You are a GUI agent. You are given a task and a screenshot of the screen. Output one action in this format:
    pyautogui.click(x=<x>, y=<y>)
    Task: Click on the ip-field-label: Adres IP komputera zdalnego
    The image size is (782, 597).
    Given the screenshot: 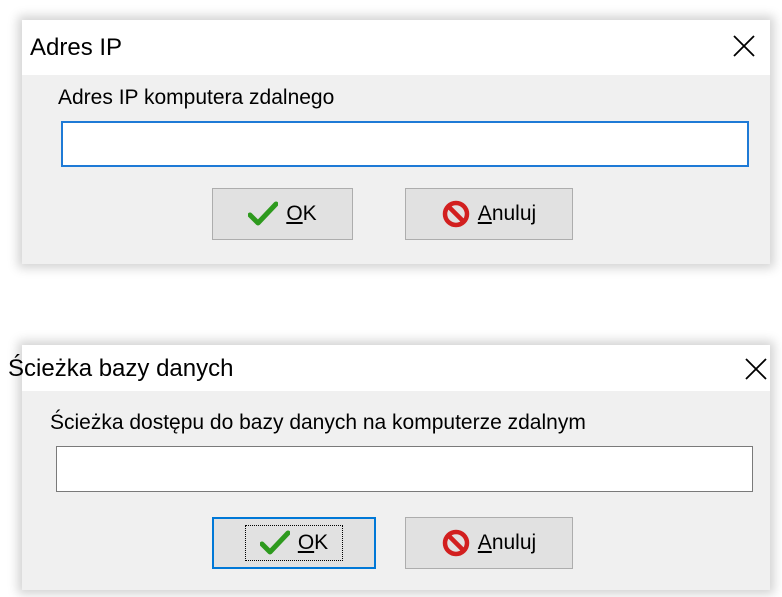 What is the action you would take?
    pyautogui.click(x=196, y=97)
    